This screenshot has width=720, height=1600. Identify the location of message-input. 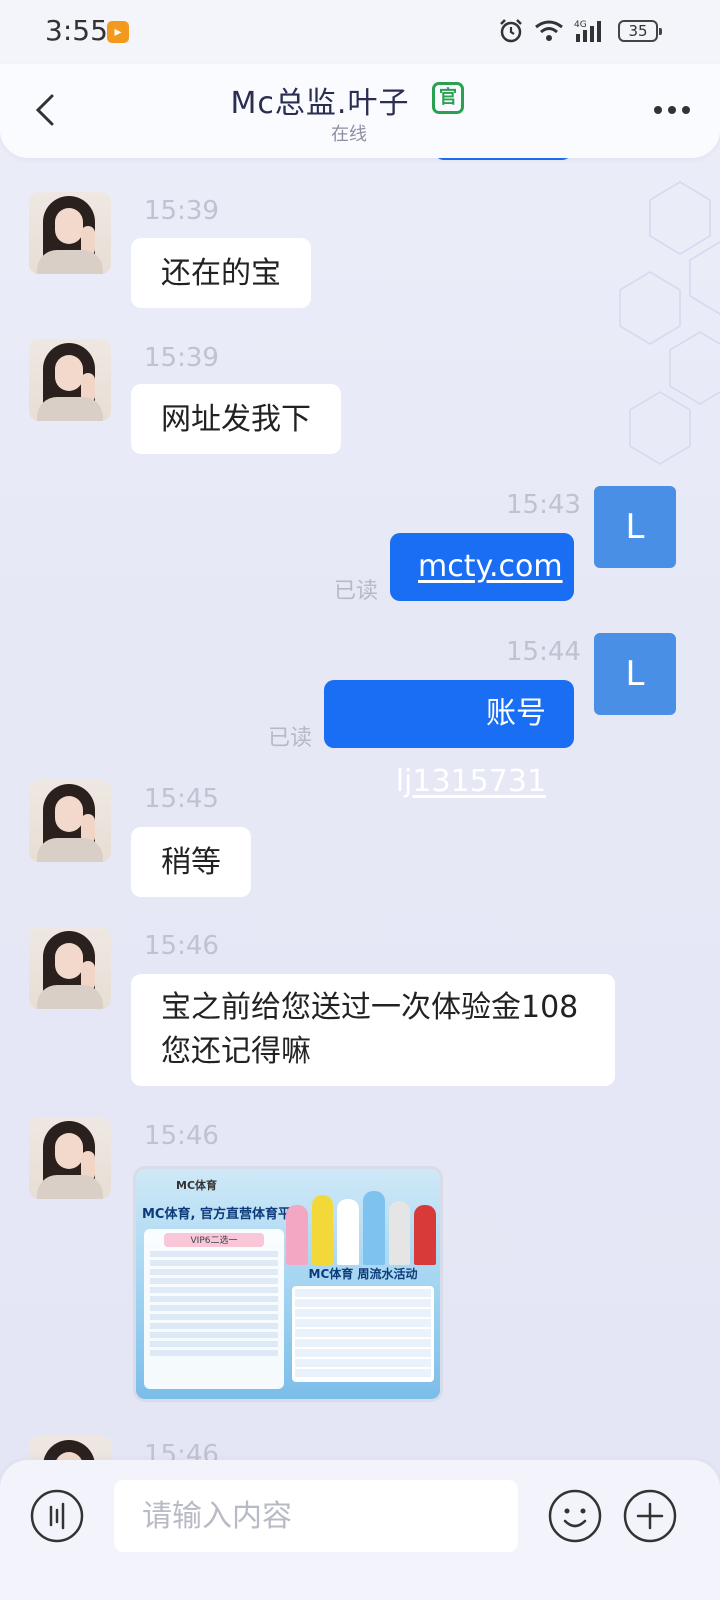
(316, 1516).